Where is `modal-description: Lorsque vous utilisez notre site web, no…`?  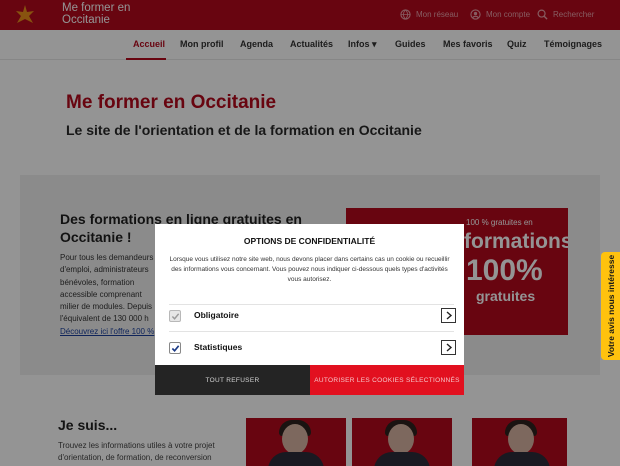 modal-description: Lorsque vous utilisez notre site web, no… is located at coordinates (309, 269).